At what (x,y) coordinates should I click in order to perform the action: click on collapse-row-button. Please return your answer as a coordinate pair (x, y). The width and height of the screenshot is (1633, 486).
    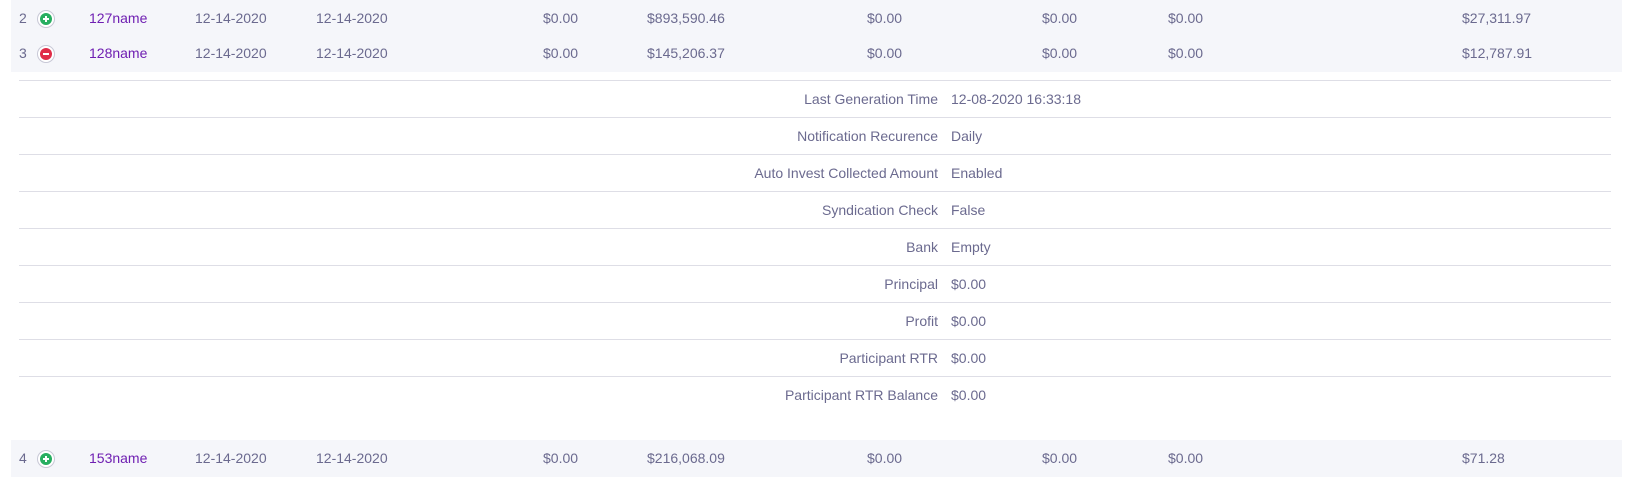
    Looking at the image, I should click on (46, 54).